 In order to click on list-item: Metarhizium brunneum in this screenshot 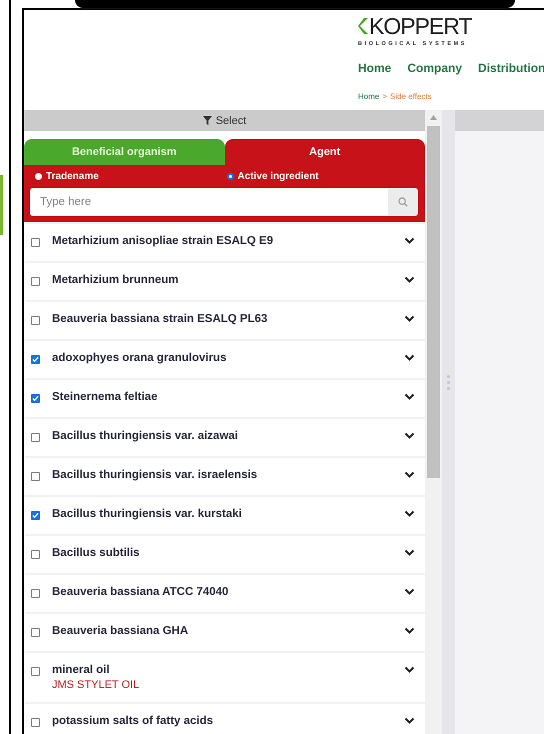, I will do `click(224, 281)`.